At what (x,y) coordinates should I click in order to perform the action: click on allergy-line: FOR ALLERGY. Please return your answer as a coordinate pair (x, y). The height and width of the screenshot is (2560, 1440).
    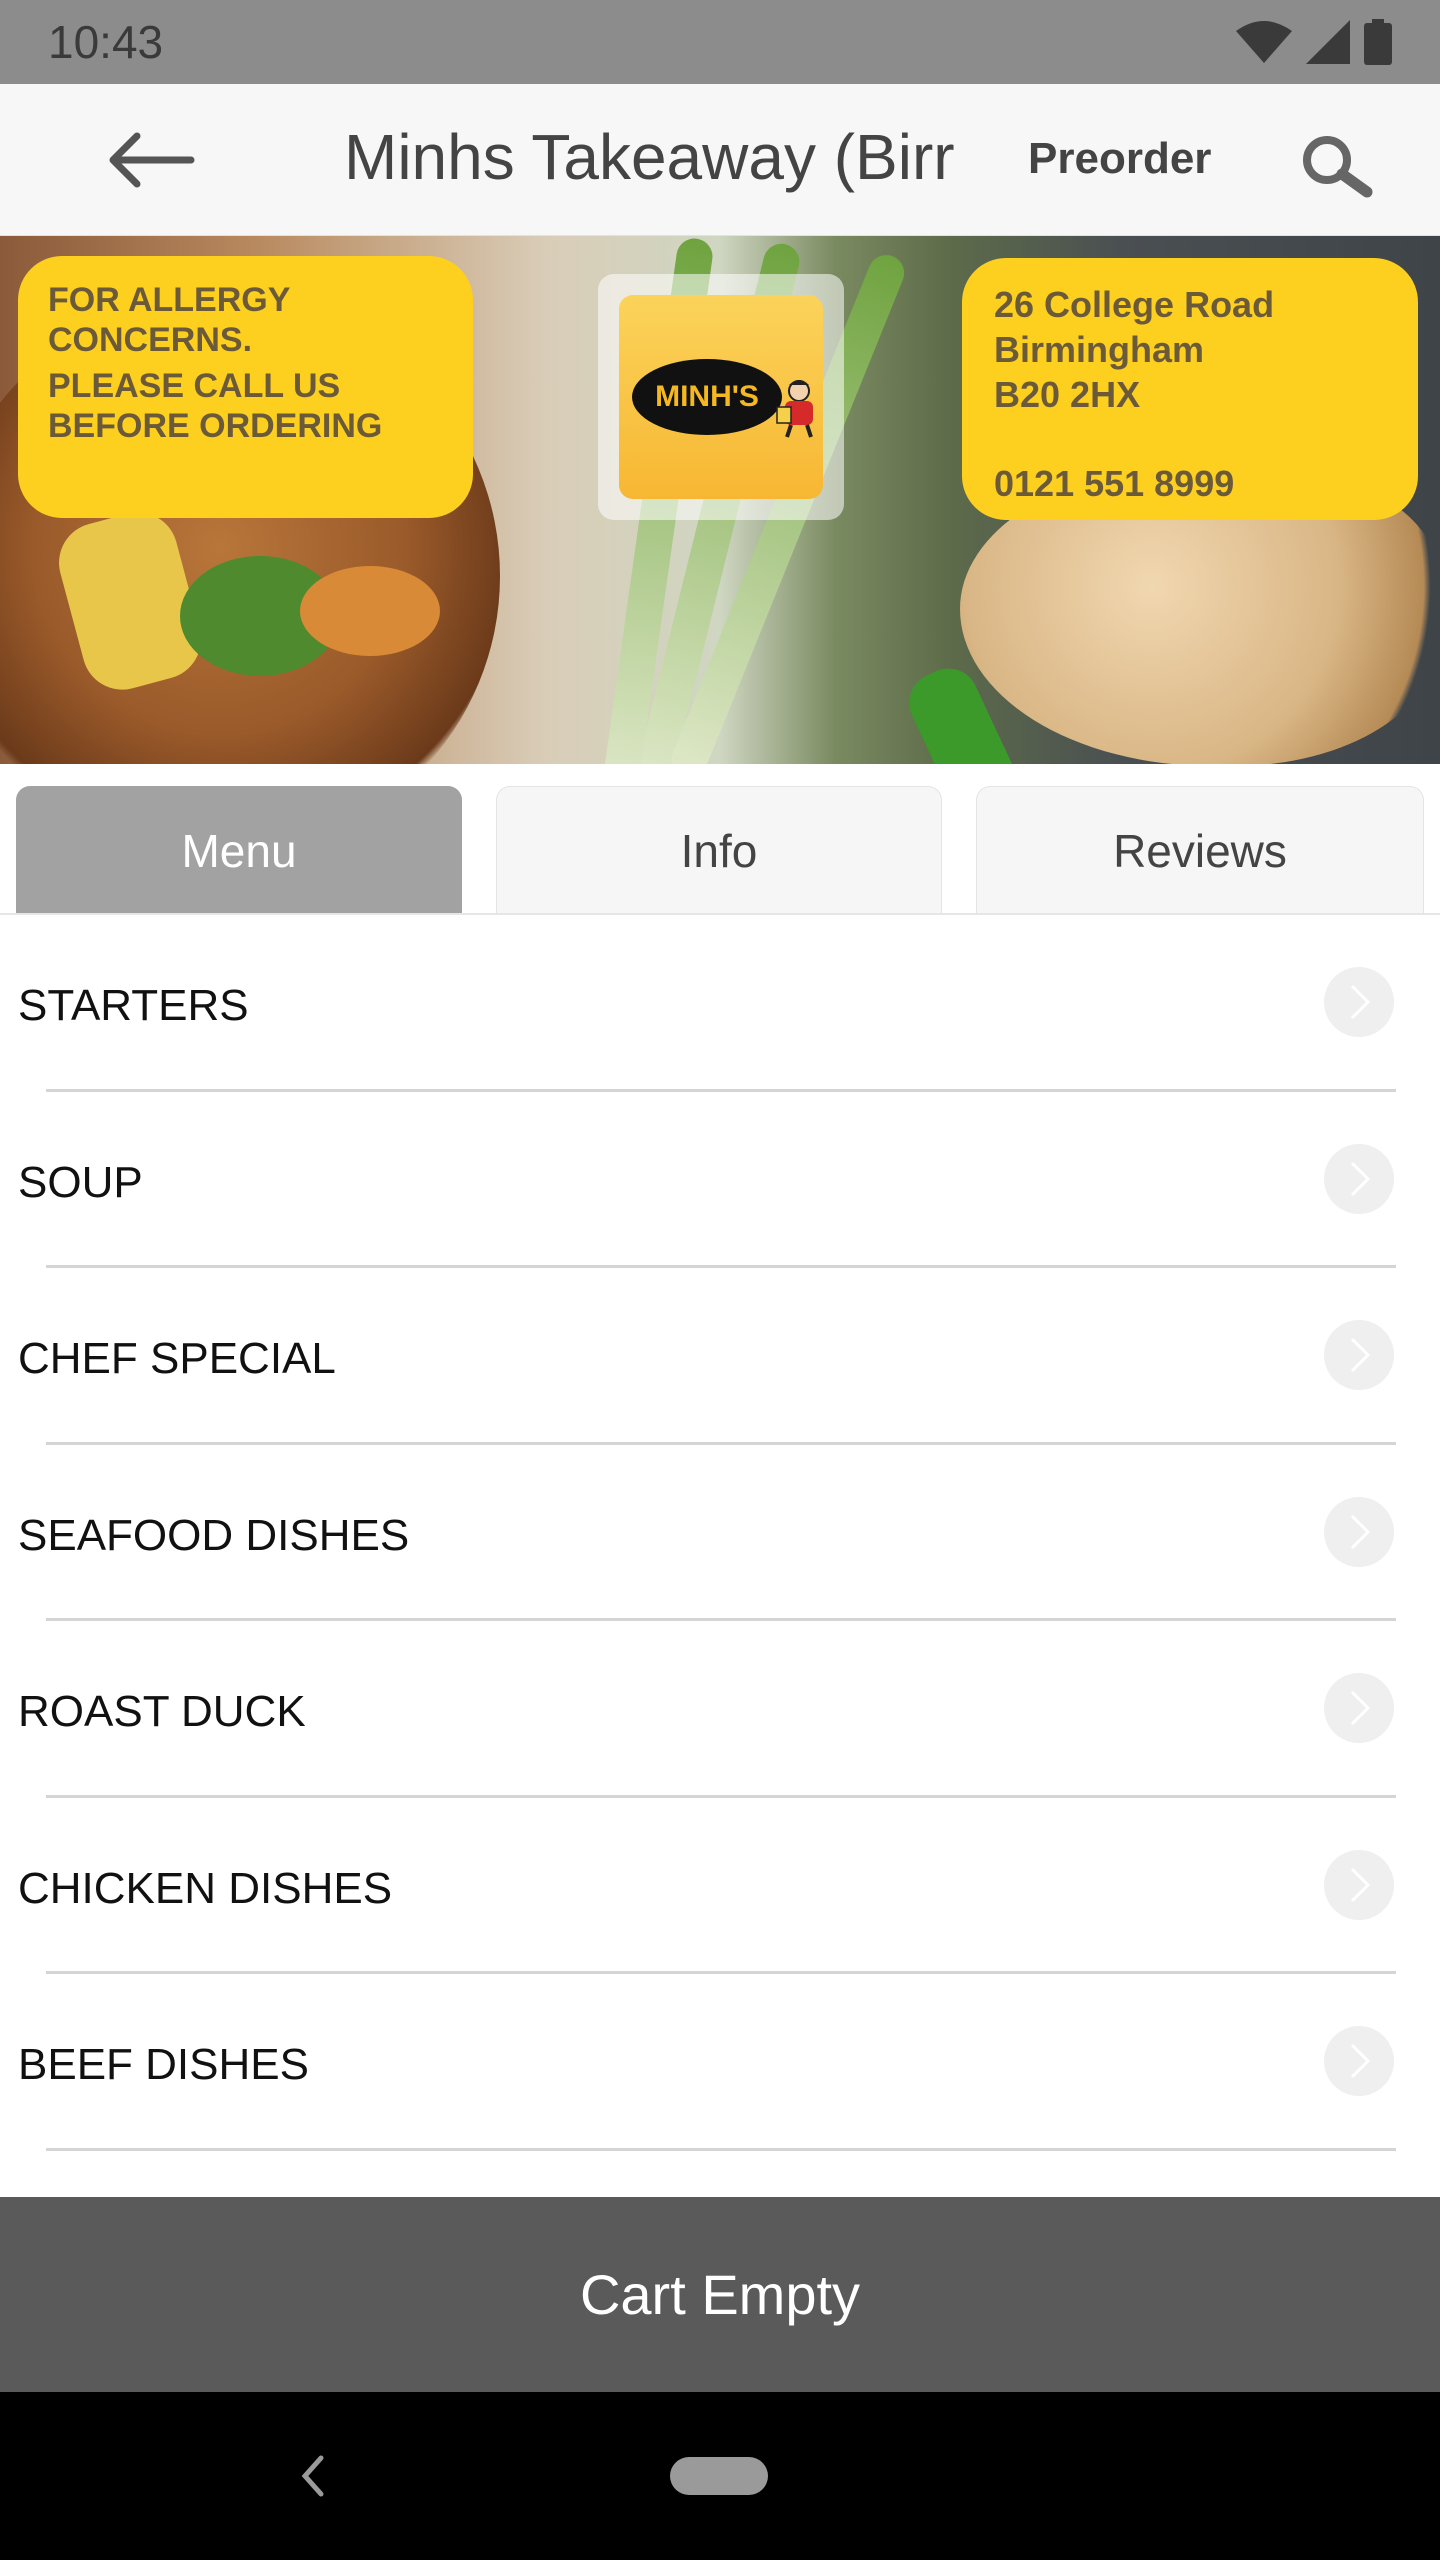
    Looking at the image, I should click on (169, 300).